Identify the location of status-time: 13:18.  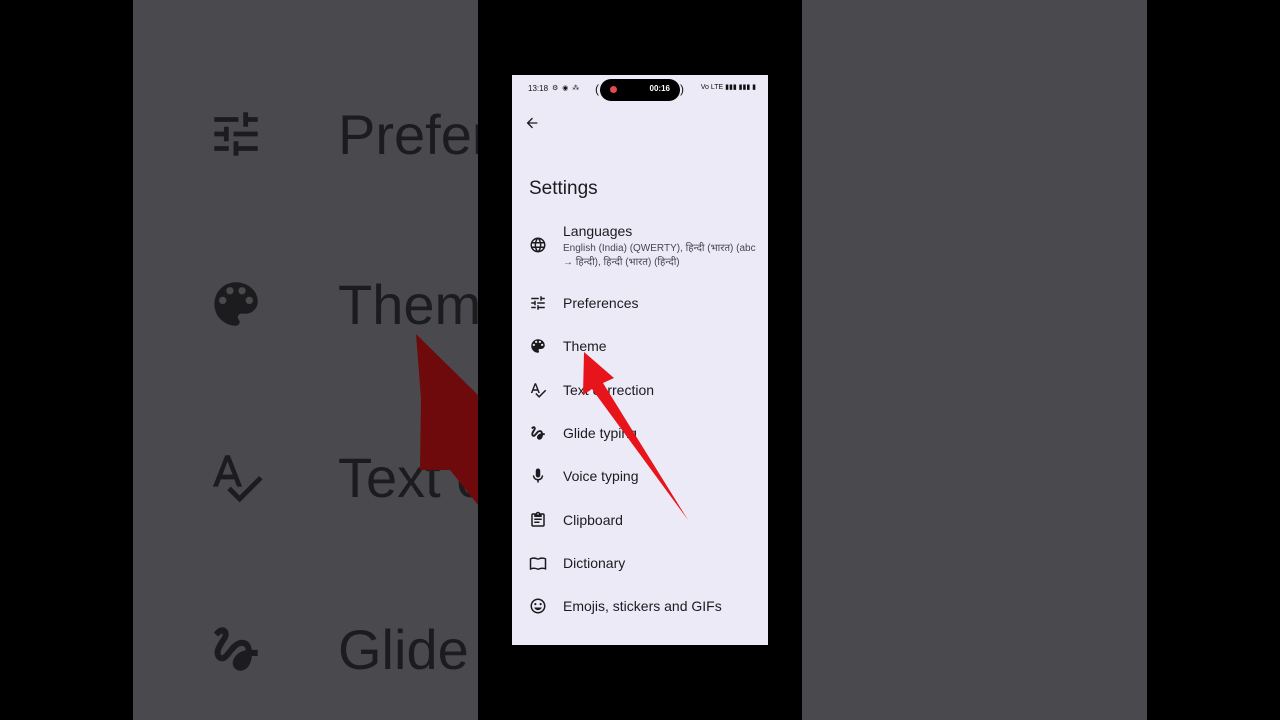
(538, 88).